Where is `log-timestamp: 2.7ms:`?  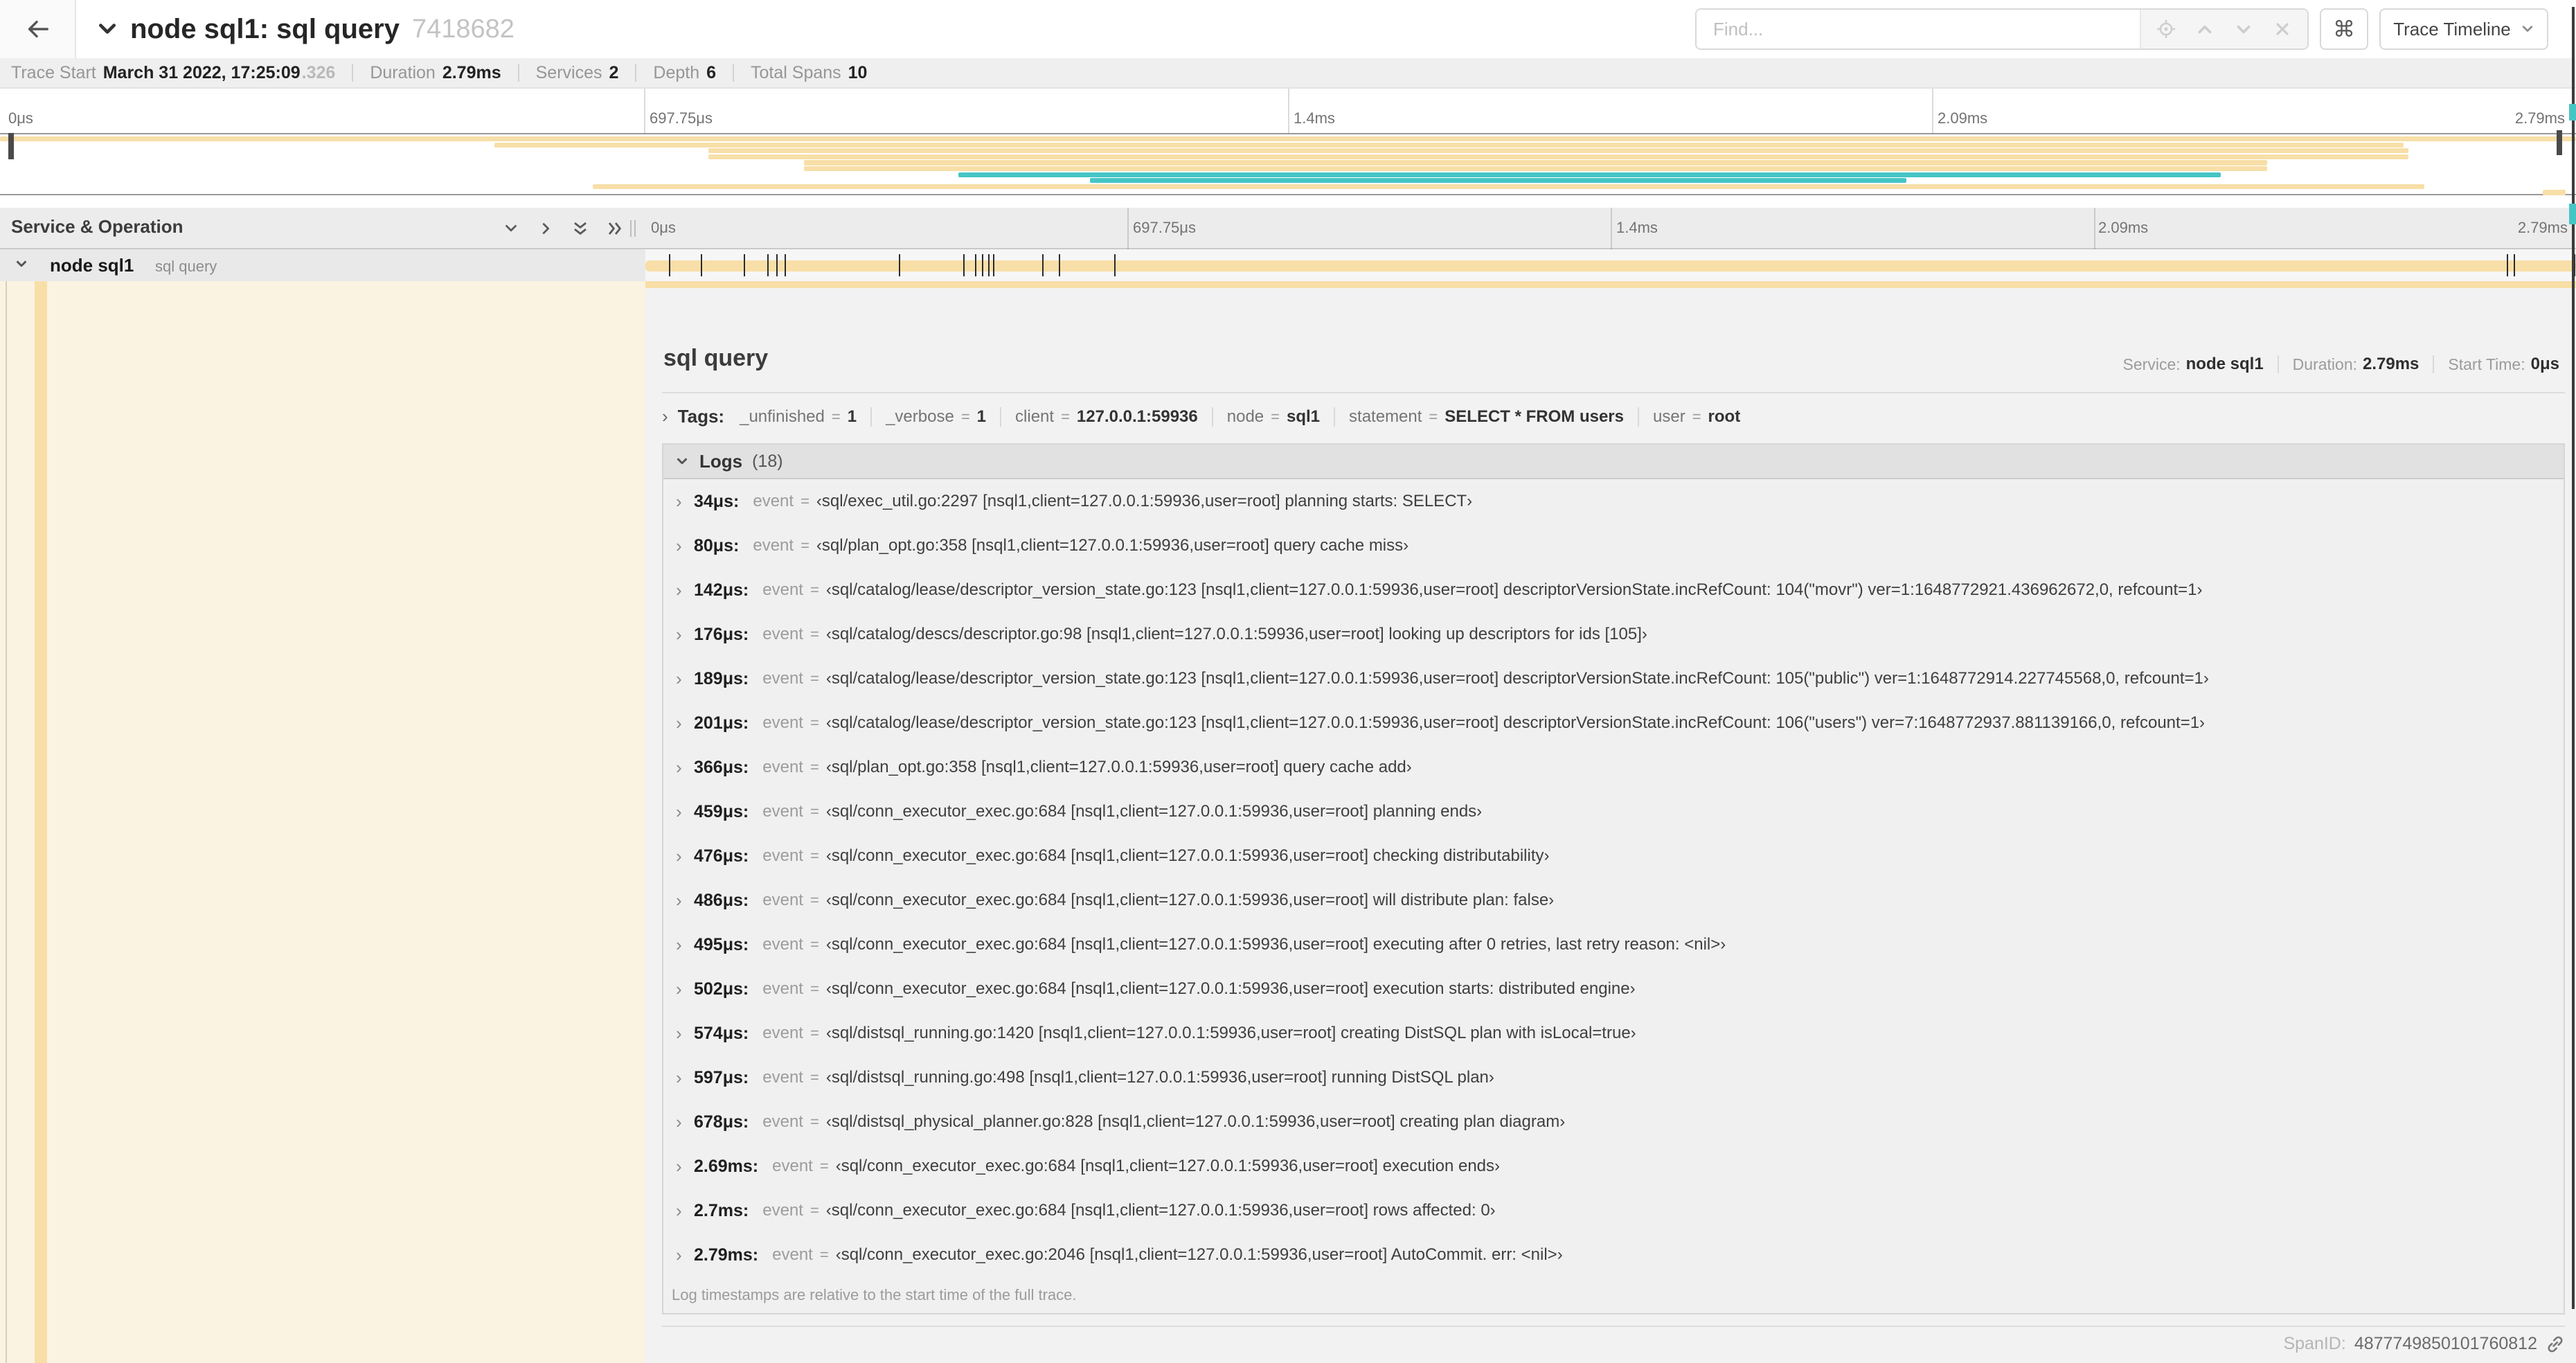
log-timestamp: 2.7ms: is located at coordinates (721, 1210).